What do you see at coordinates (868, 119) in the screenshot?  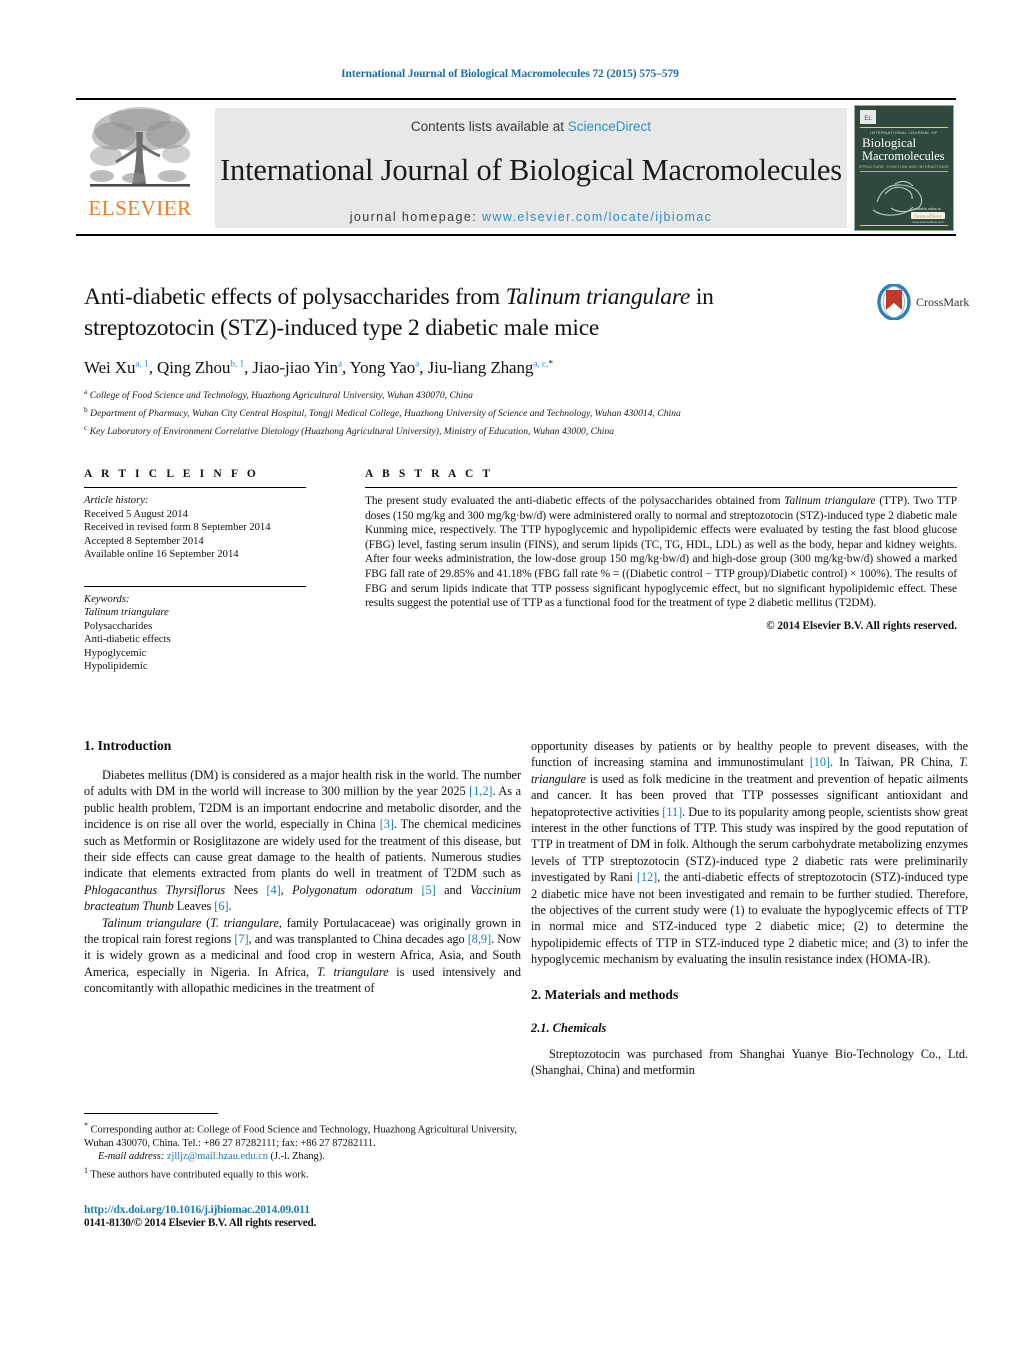 I see `svg-text: EL` at bounding box center [868, 119].